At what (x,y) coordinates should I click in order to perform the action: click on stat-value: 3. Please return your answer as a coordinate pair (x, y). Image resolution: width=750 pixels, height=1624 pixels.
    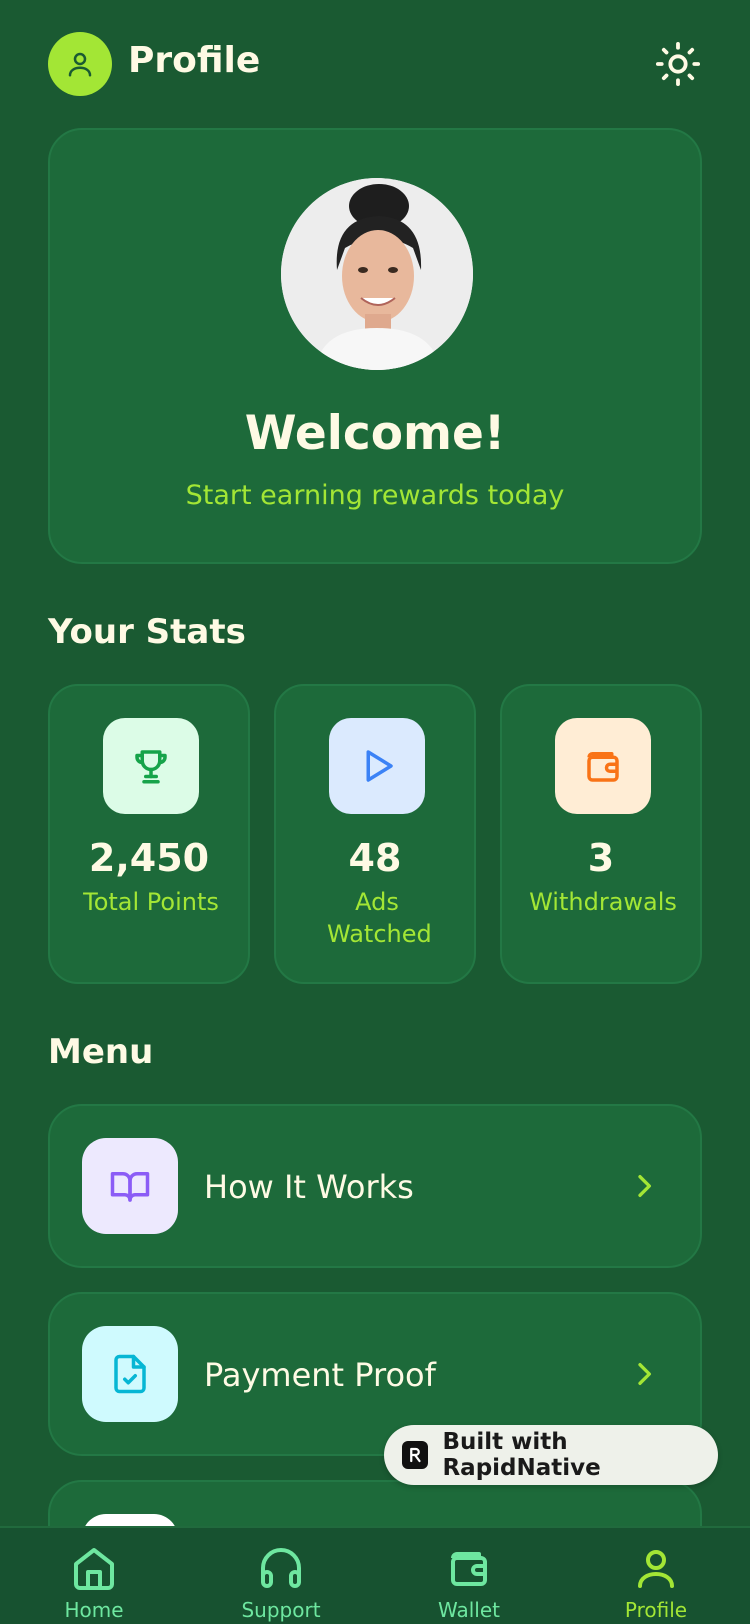
    Looking at the image, I should click on (601, 858).